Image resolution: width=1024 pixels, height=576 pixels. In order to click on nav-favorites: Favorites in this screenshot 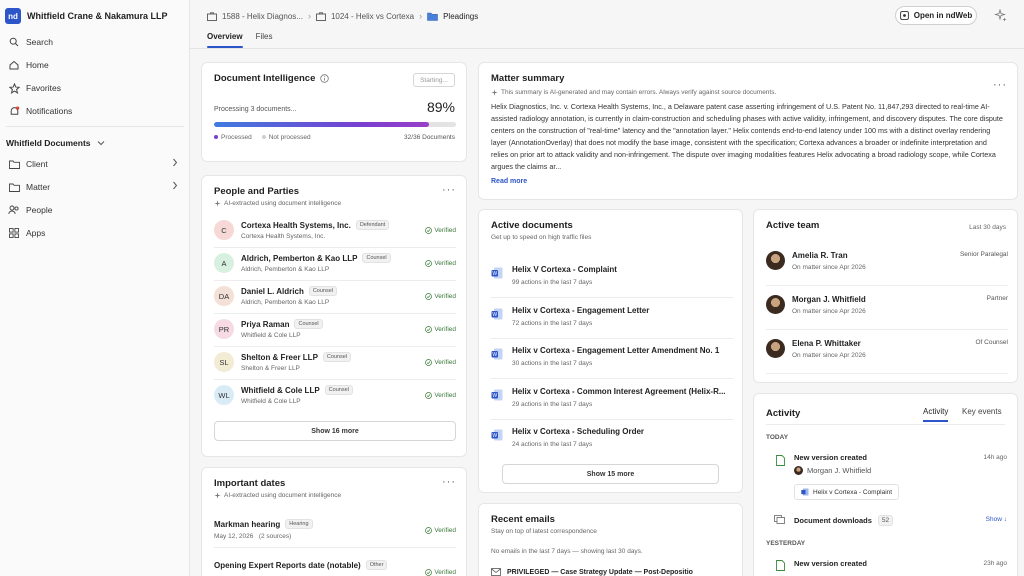, I will do `click(95, 88)`.